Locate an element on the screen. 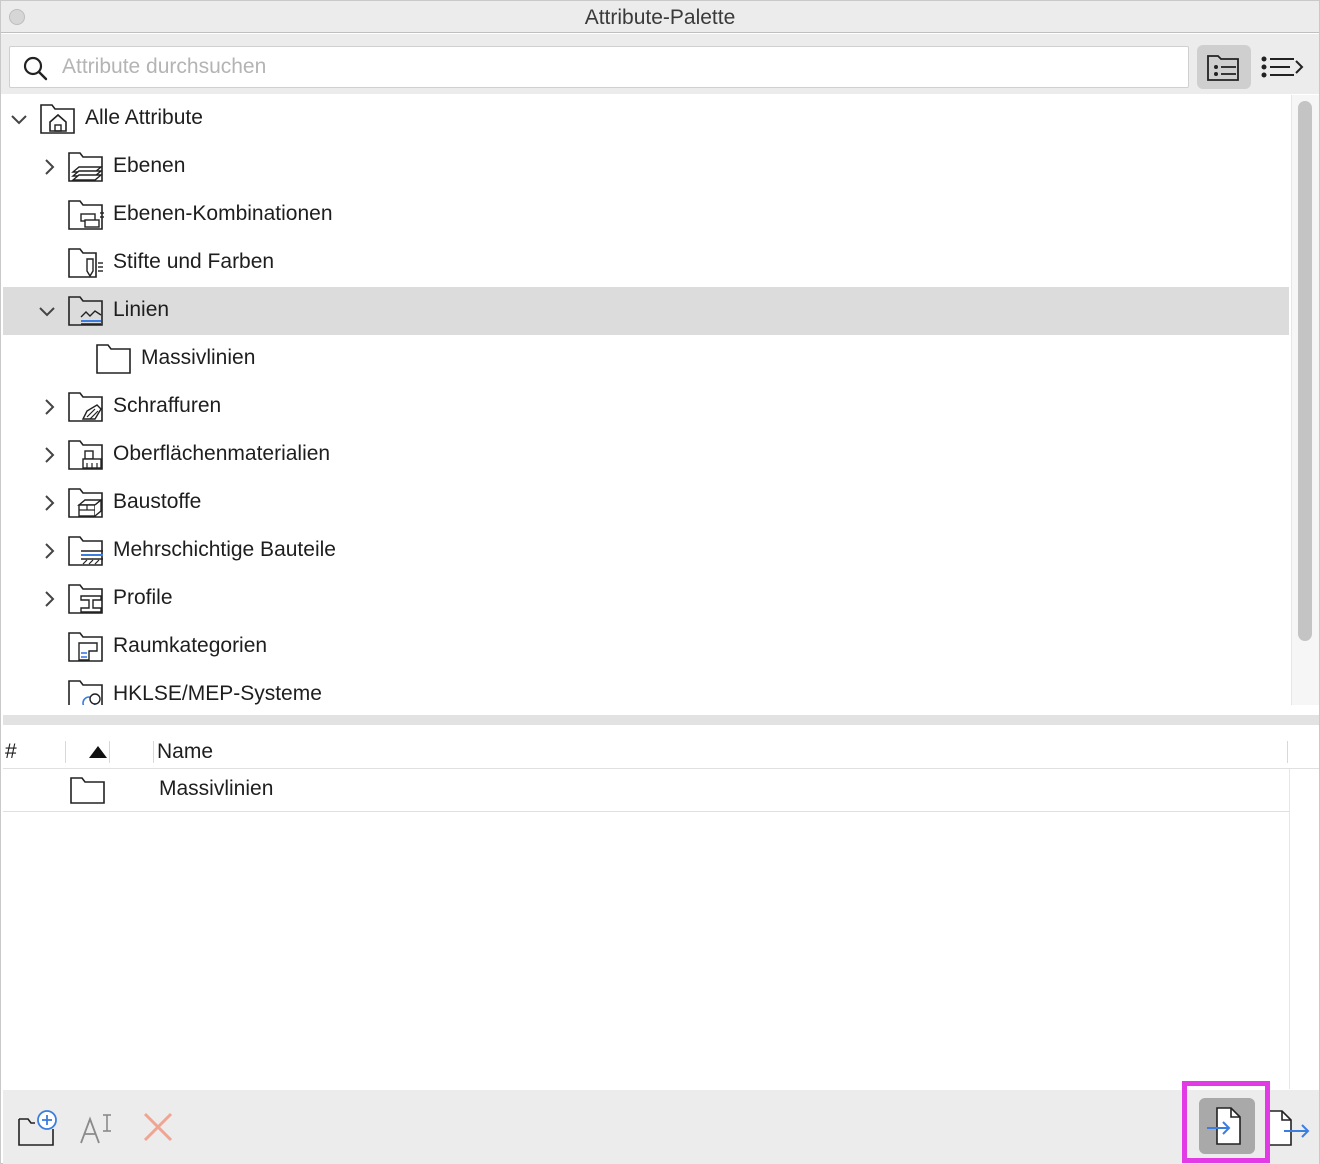  surfaces-folder-icon is located at coordinates (85, 455).